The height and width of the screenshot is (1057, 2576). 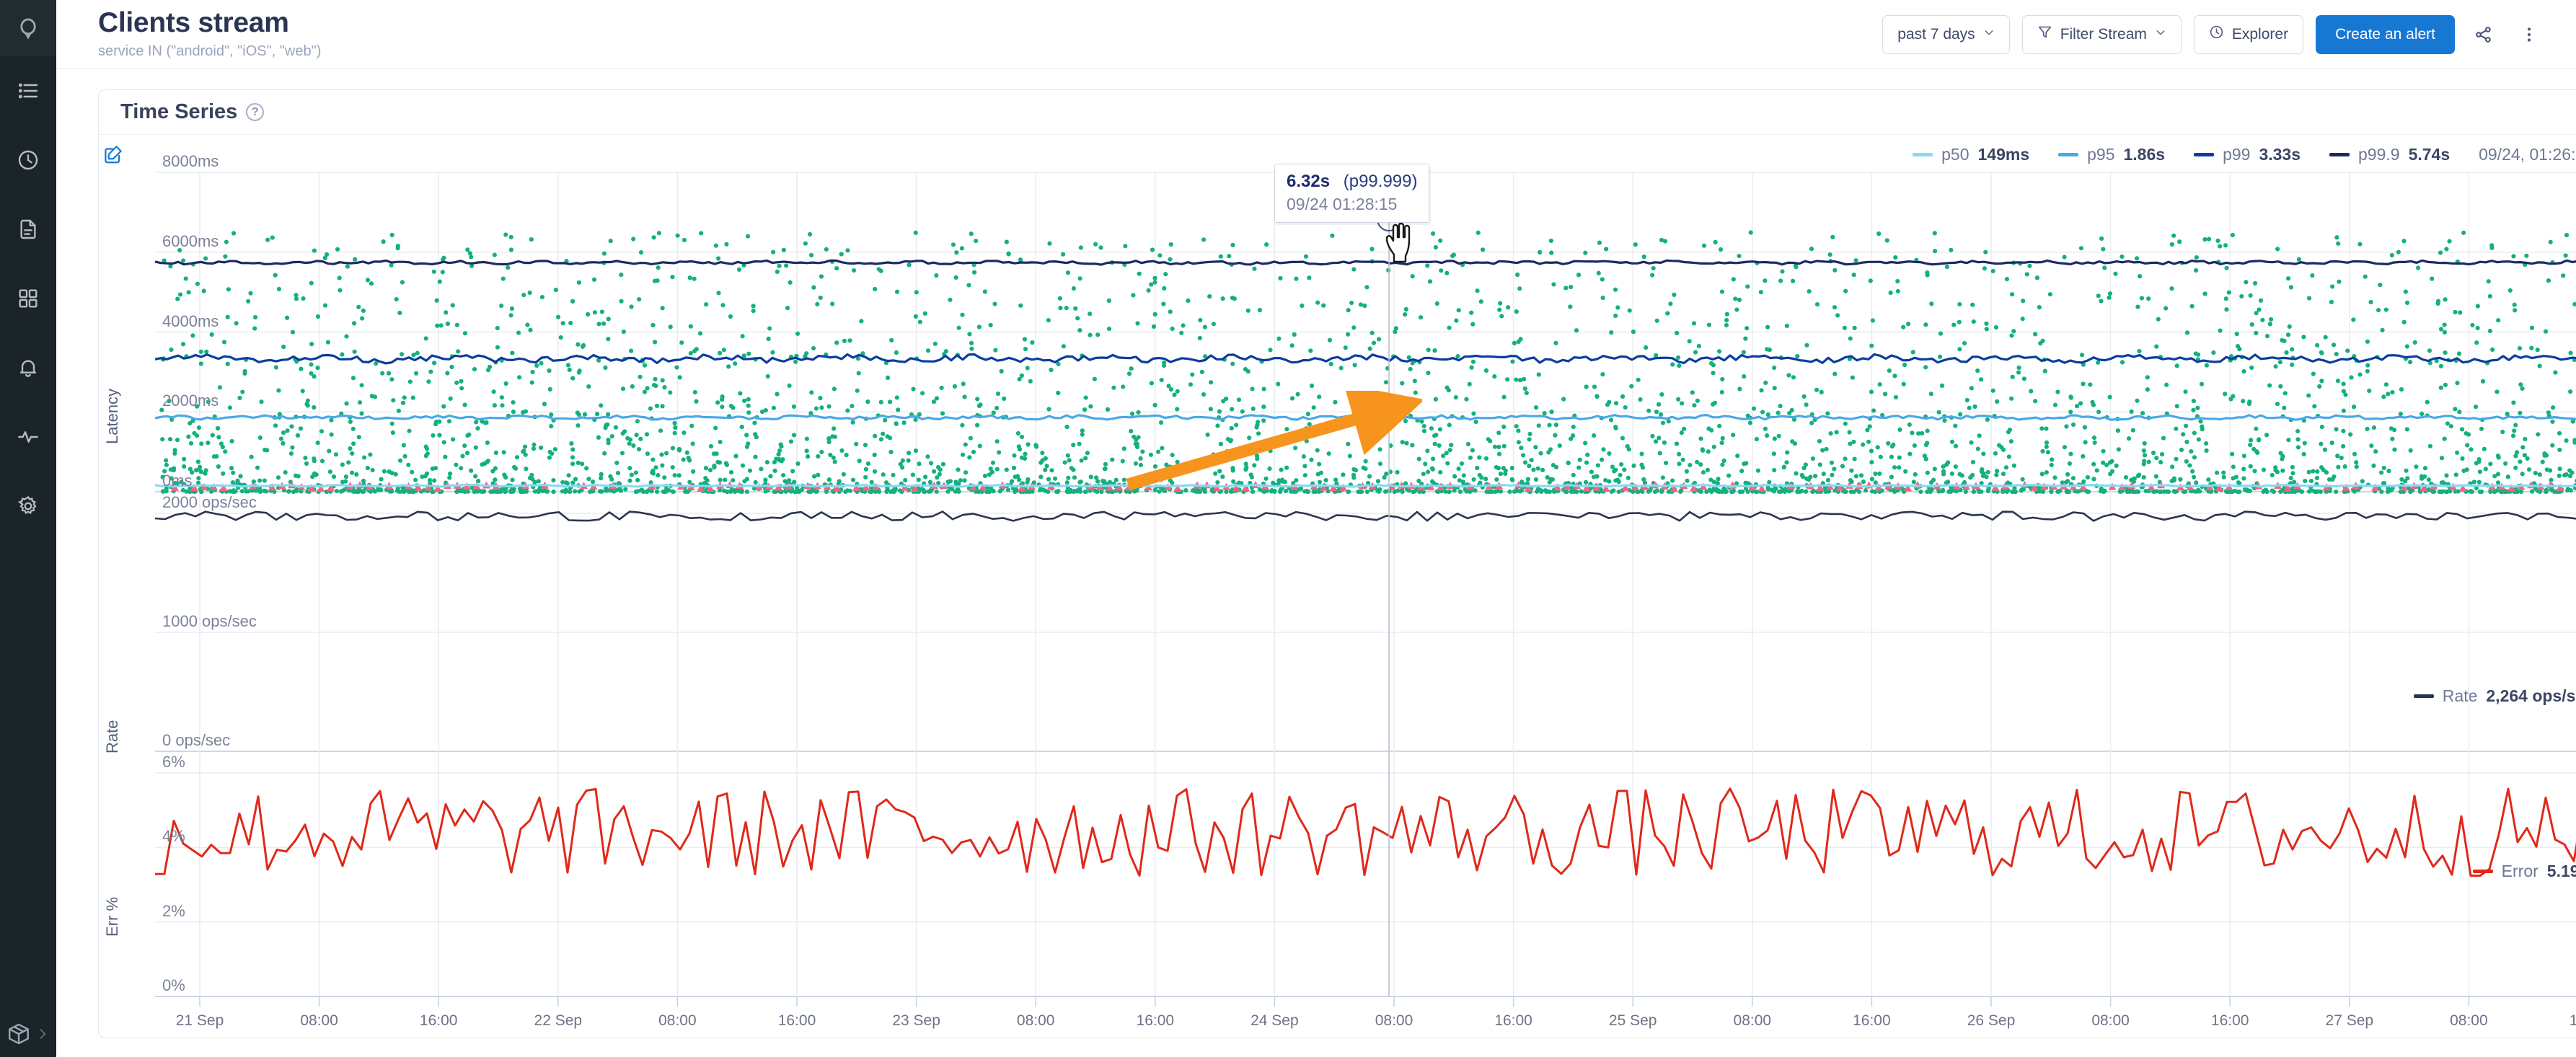 I want to click on sidebar-item-settings, so click(x=28, y=507).